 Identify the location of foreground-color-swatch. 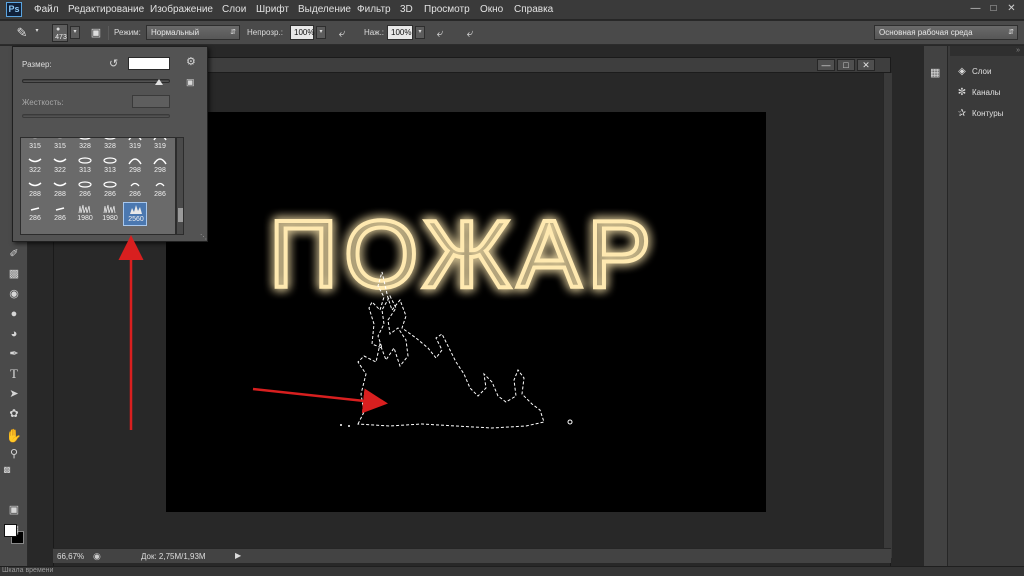
(10, 530).